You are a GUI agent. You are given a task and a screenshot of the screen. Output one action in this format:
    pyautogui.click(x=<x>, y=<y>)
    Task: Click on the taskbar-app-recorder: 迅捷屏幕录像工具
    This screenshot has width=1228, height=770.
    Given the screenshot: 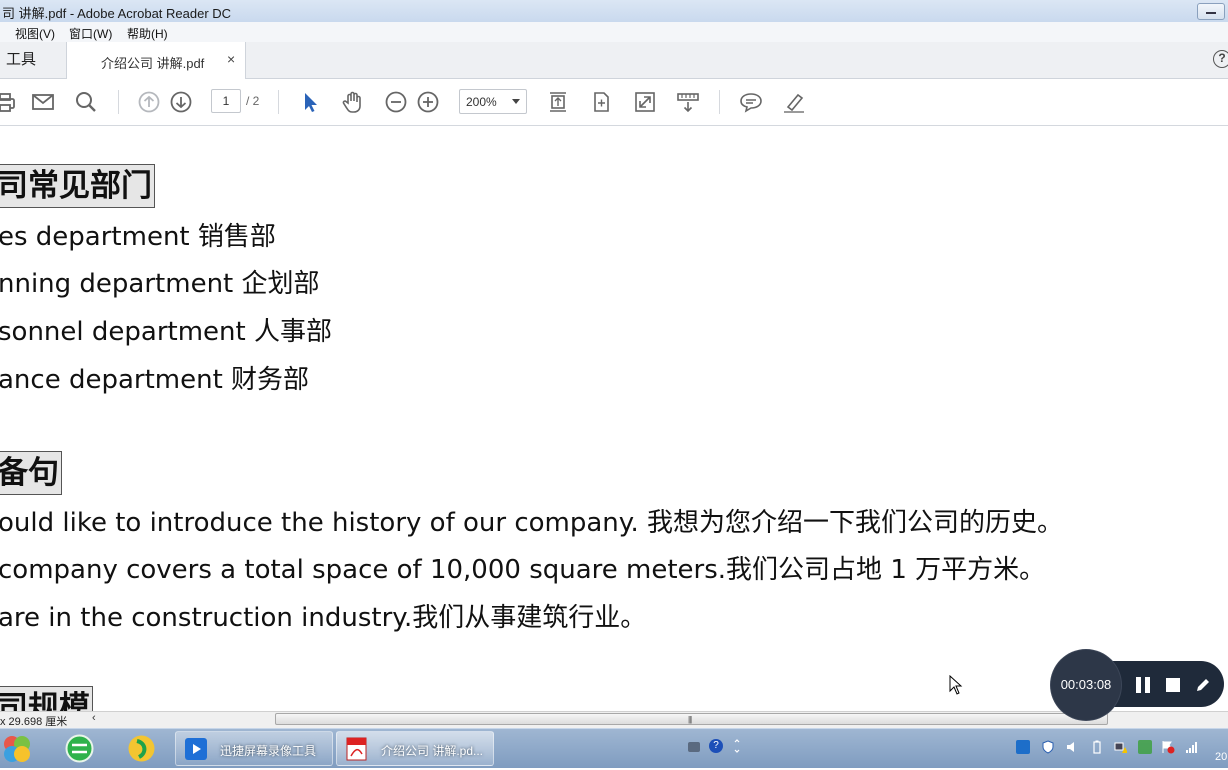 What is the action you would take?
    pyautogui.click(x=254, y=748)
    